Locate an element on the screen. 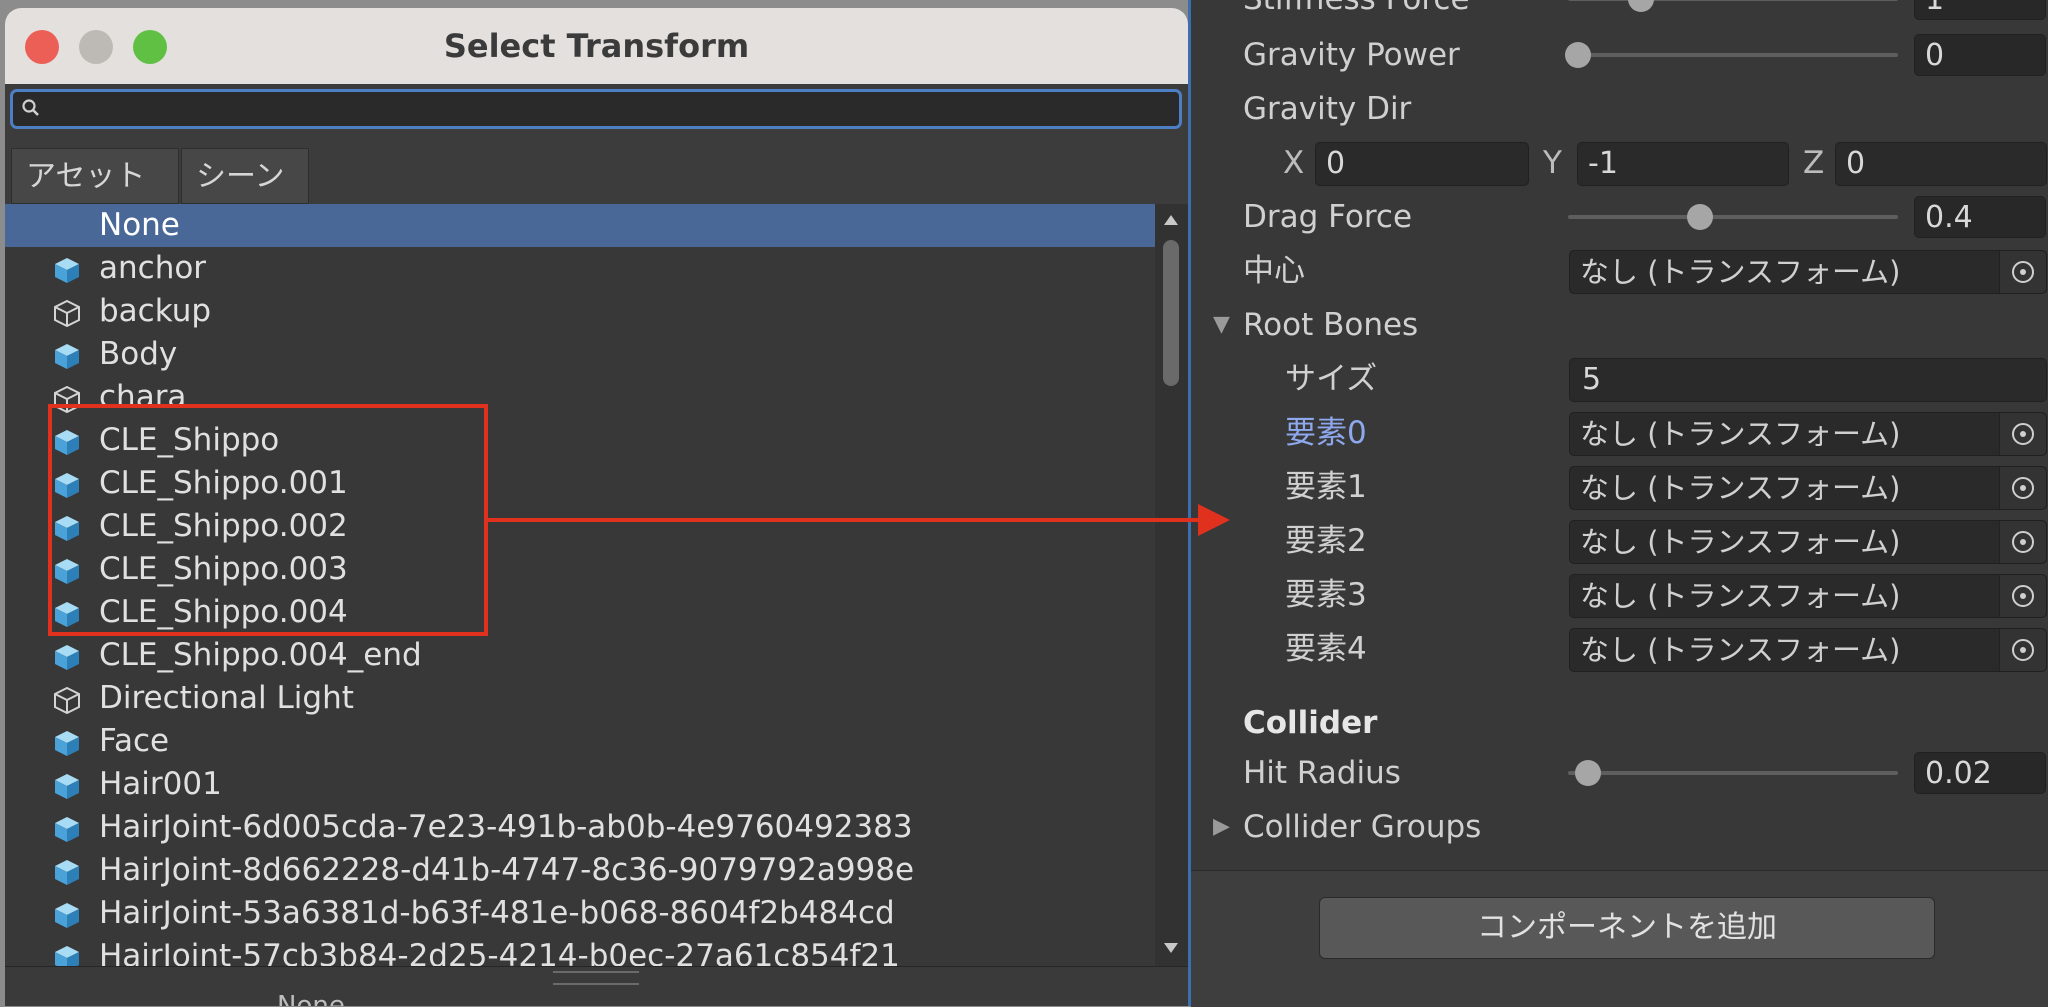 The width and height of the screenshot is (2048, 1007). list-item: Hair001 is located at coordinates (580, 784).